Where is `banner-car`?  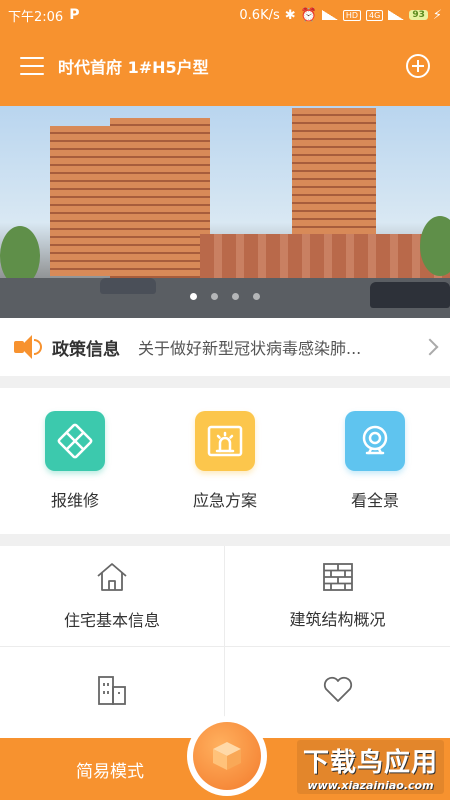 banner-car is located at coordinates (128, 286).